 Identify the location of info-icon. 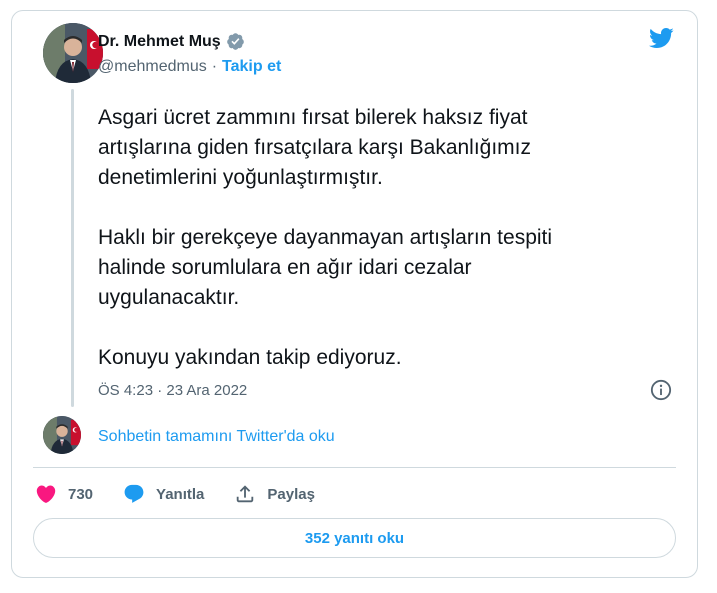
(661, 390).